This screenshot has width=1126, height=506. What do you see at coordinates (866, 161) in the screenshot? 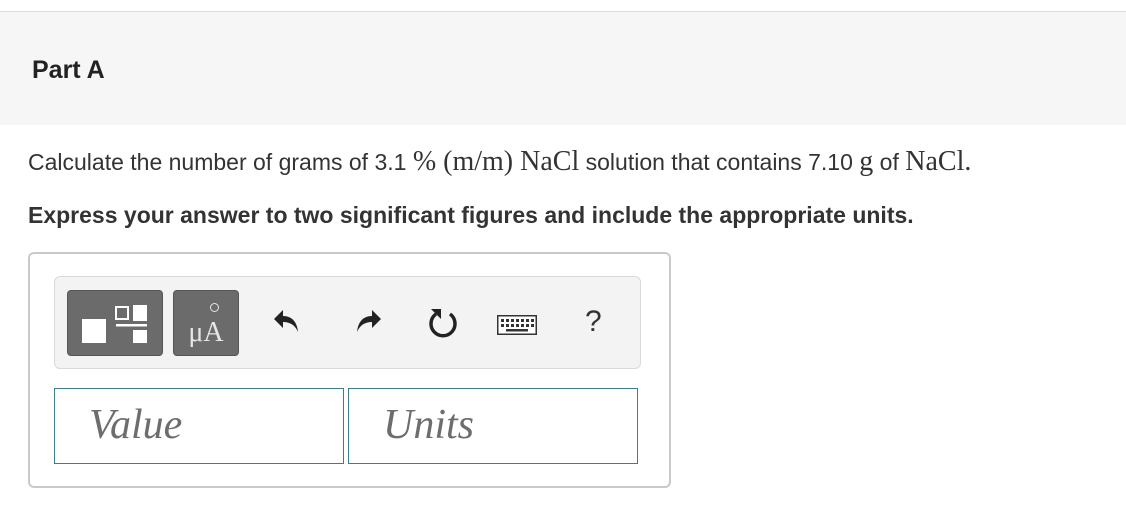
I see `question-grams-unit: g` at bounding box center [866, 161].